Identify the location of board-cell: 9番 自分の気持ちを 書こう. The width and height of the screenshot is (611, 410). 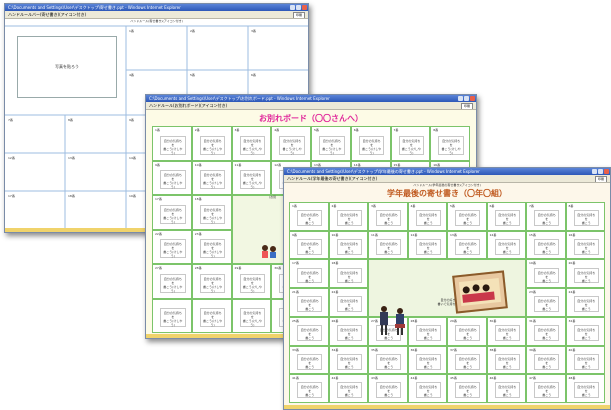
(309, 245).